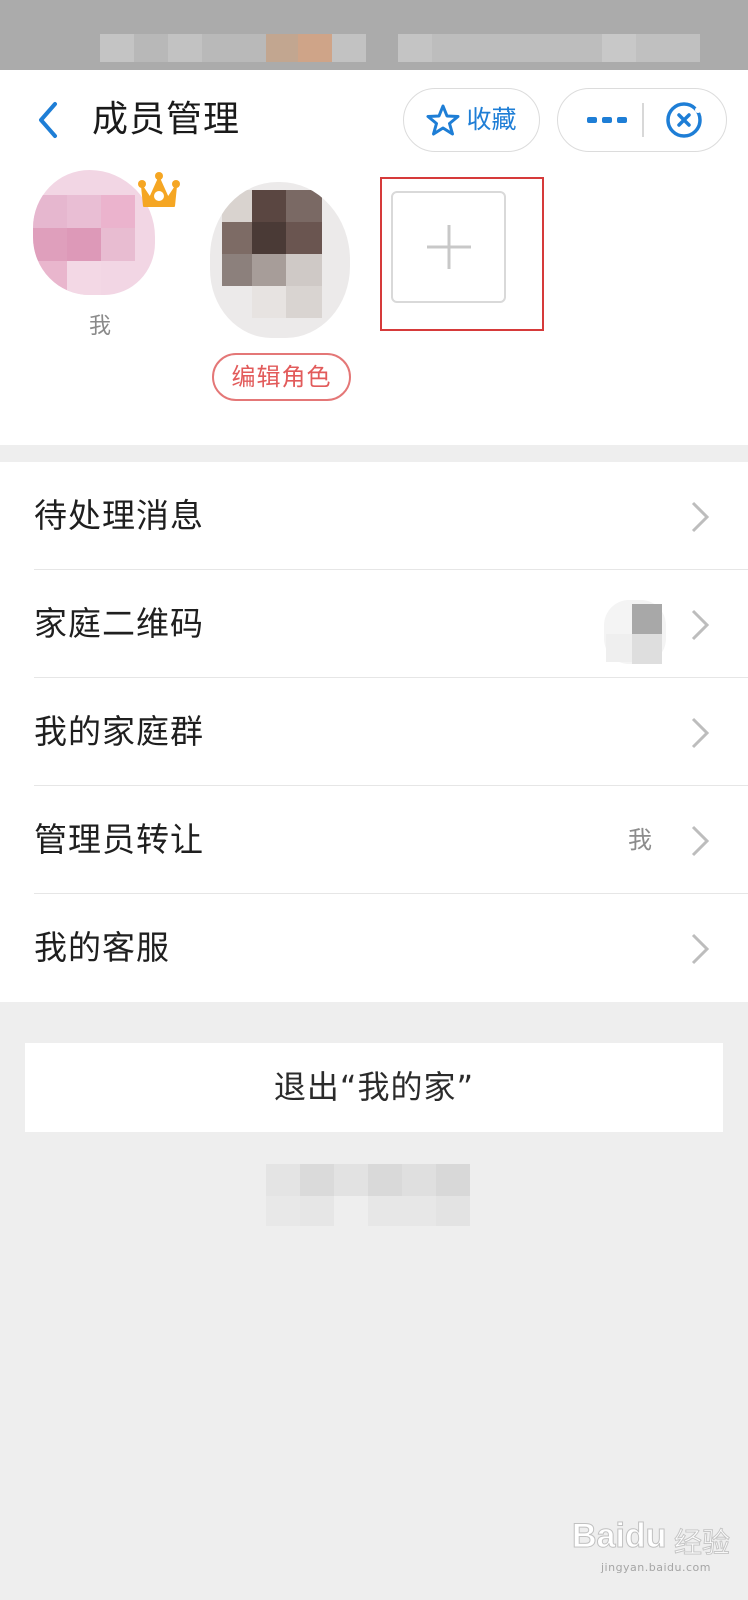 The width and height of the screenshot is (748, 1600). I want to click on member-other, so click(285, 267).